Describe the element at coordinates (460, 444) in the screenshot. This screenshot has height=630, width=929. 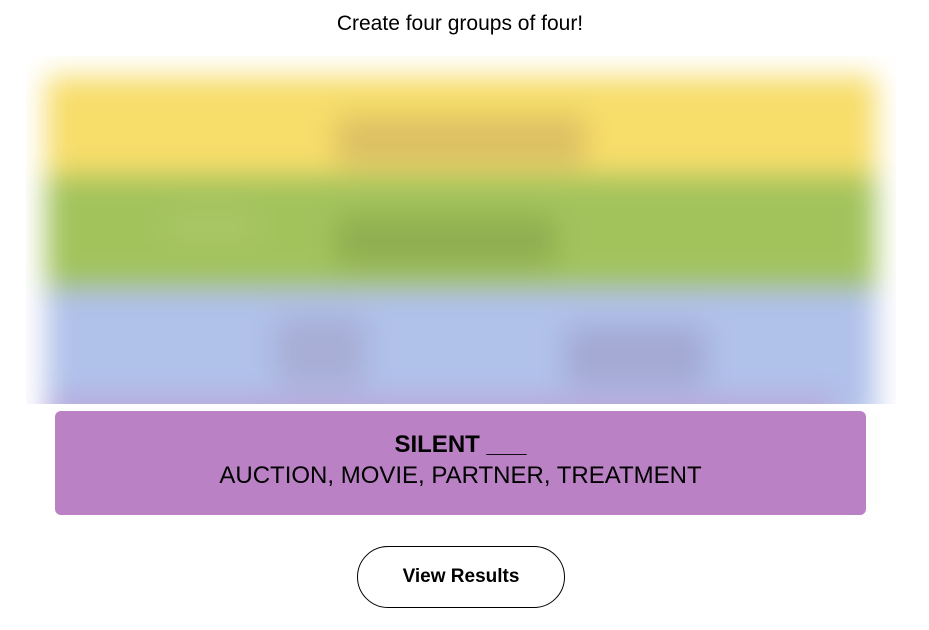
I see `solved-group-title: SILENT ___` at that location.